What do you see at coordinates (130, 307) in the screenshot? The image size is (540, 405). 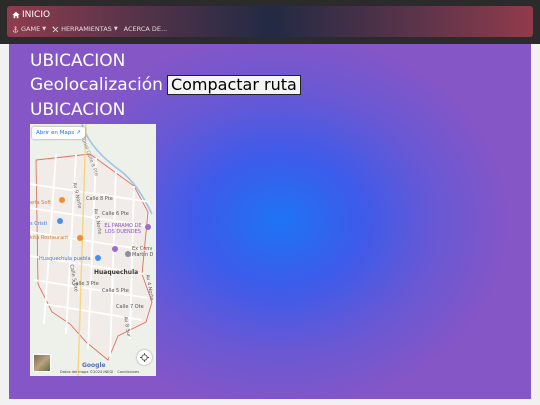 I see `map-label: Calle 7 Ote` at bounding box center [130, 307].